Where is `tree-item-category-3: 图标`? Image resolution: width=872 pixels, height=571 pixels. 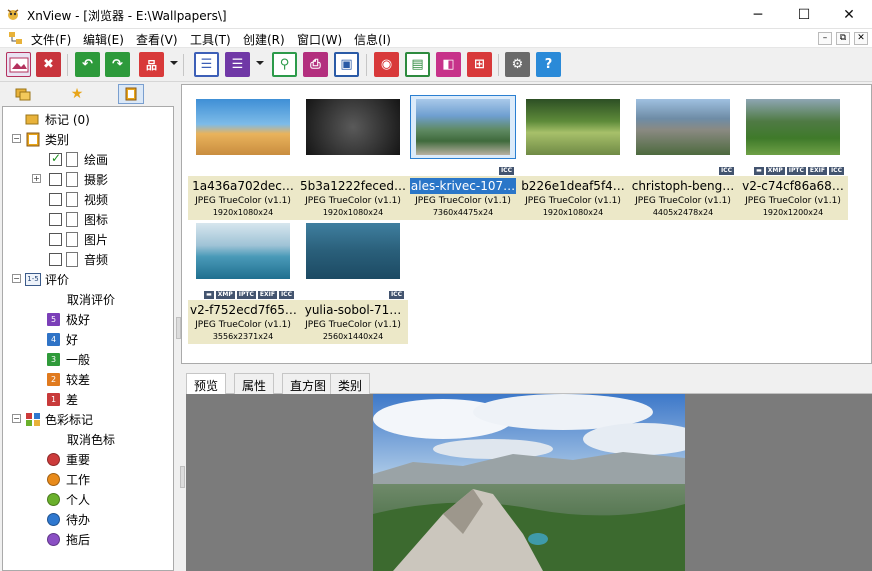 tree-item-category-3: 图标 is located at coordinates (78, 219).